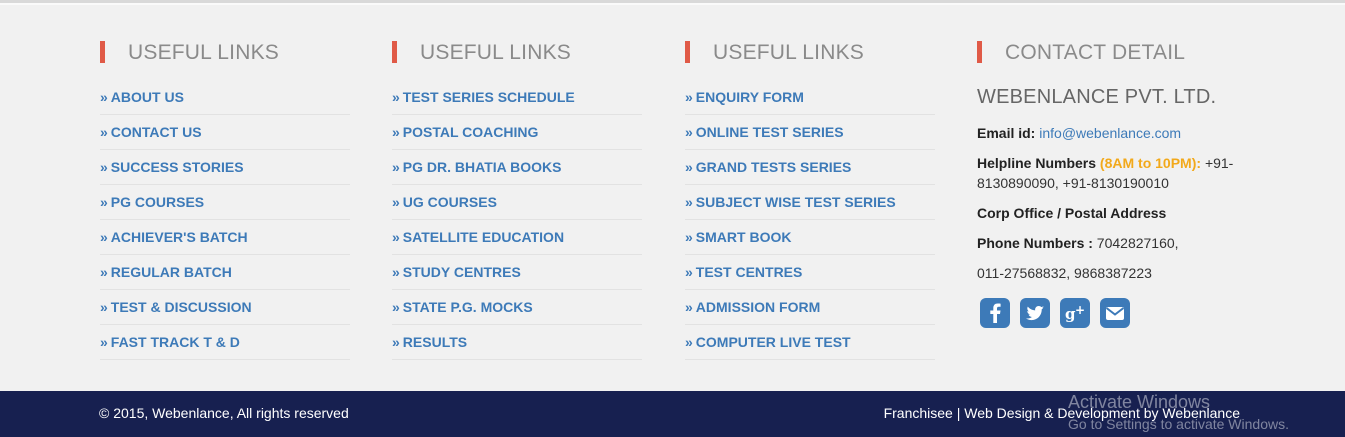  What do you see at coordinates (172, 167) in the screenshot?
I see `link-success-stories: » SUCCESS STORIES` at bounding box center [172, 167].